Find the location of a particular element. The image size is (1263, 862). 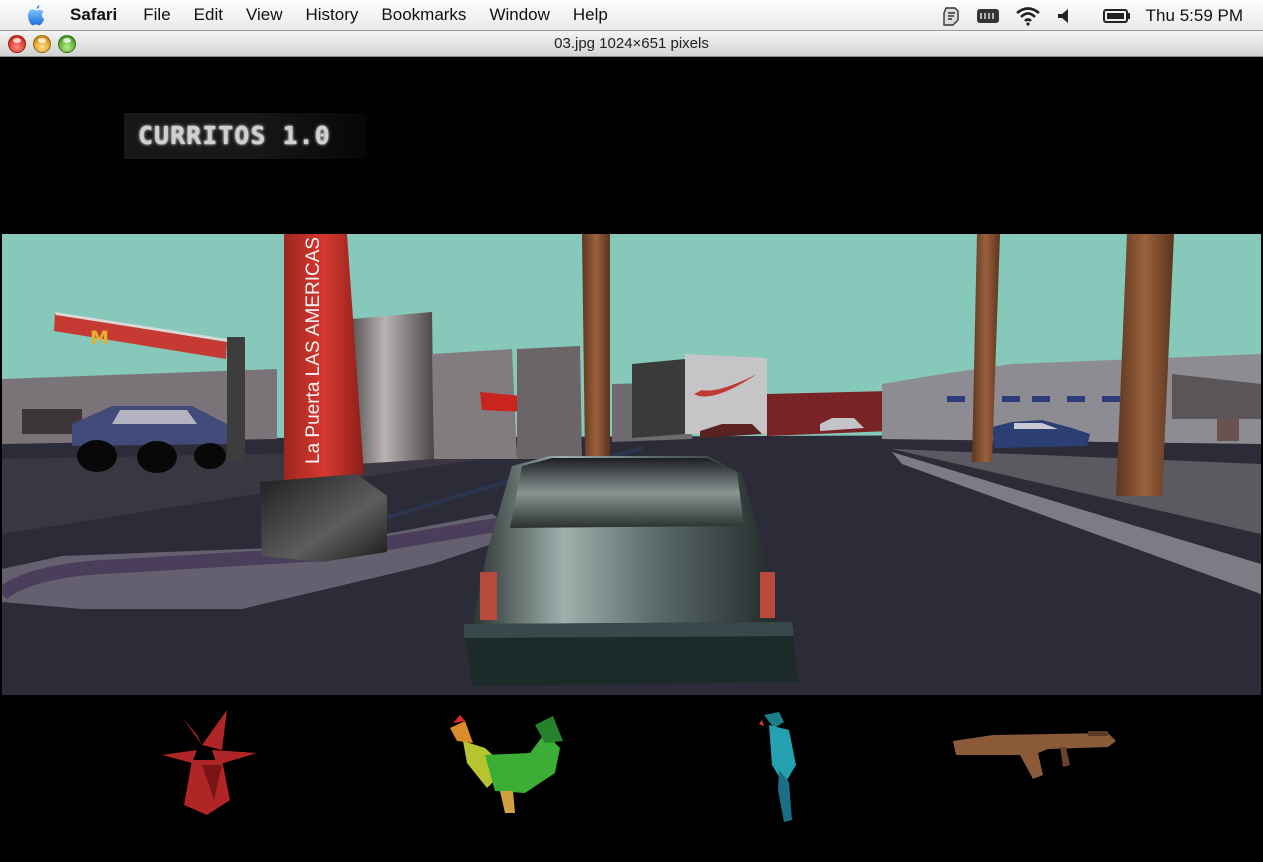

parrot-icon is located at coordinates (779, 767).